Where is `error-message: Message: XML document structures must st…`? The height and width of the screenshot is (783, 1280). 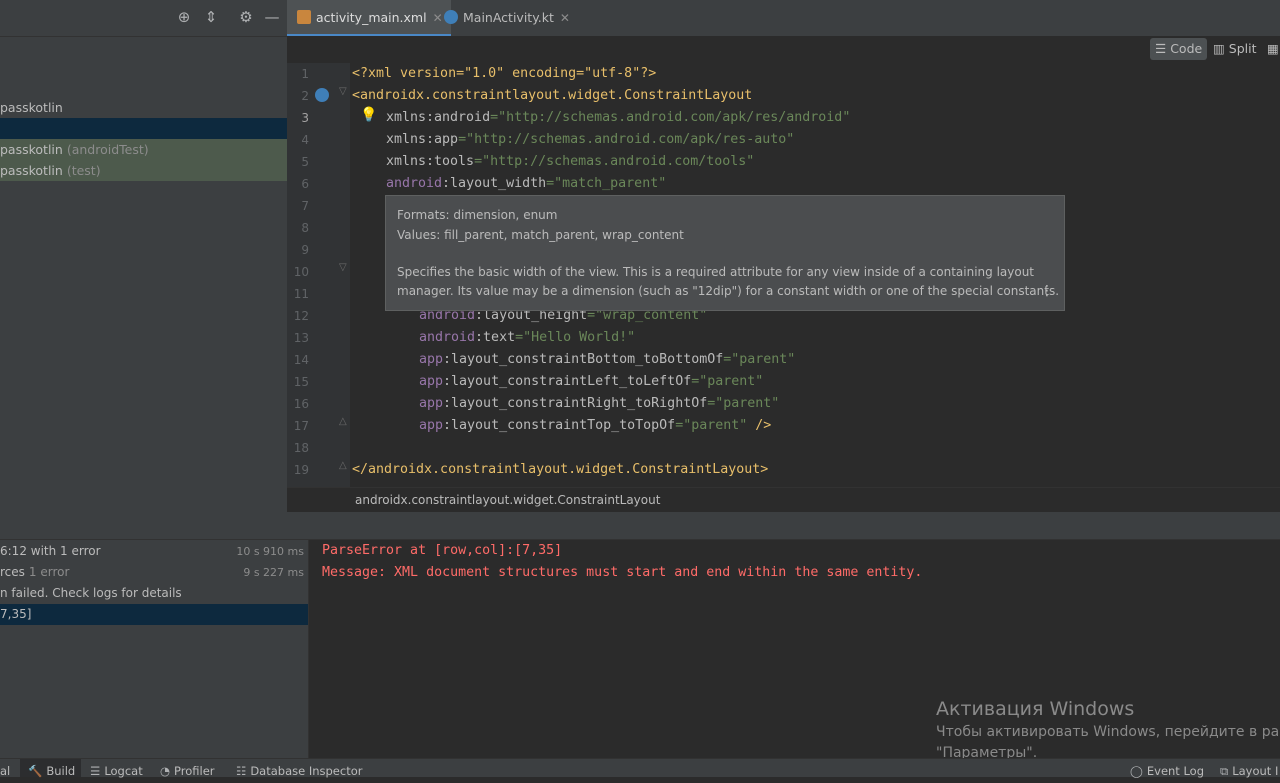
error-message: Message: XML document structures must st… is located at coordinates (622, 572).